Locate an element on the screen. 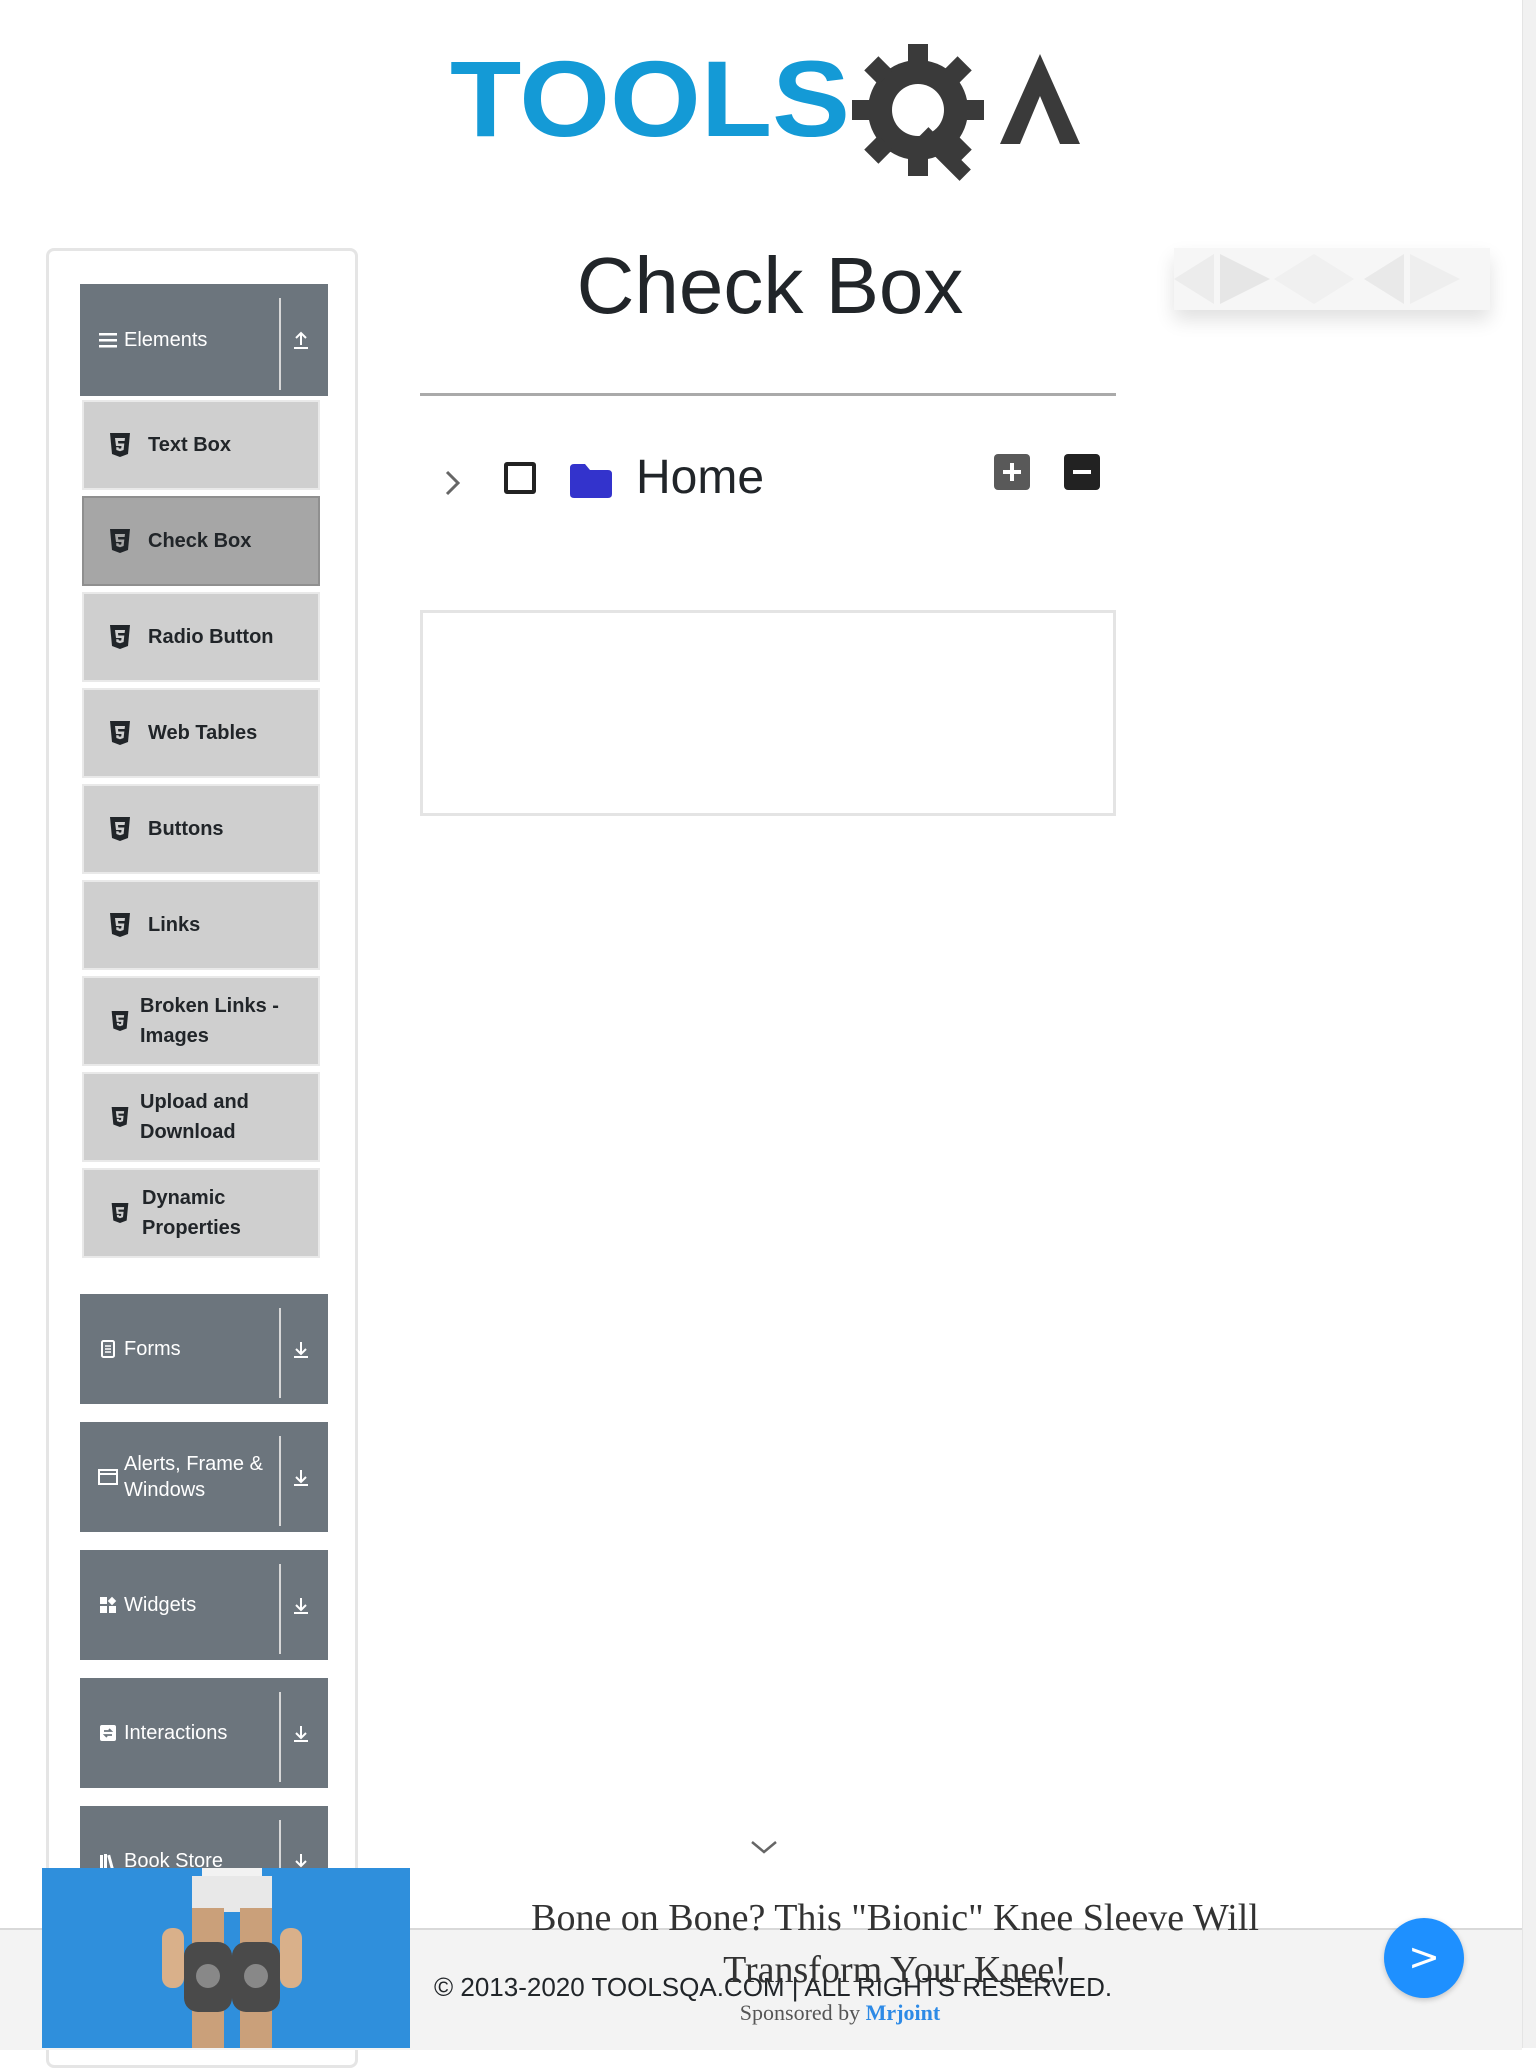  result-panel is located at coordinates (768, 713).